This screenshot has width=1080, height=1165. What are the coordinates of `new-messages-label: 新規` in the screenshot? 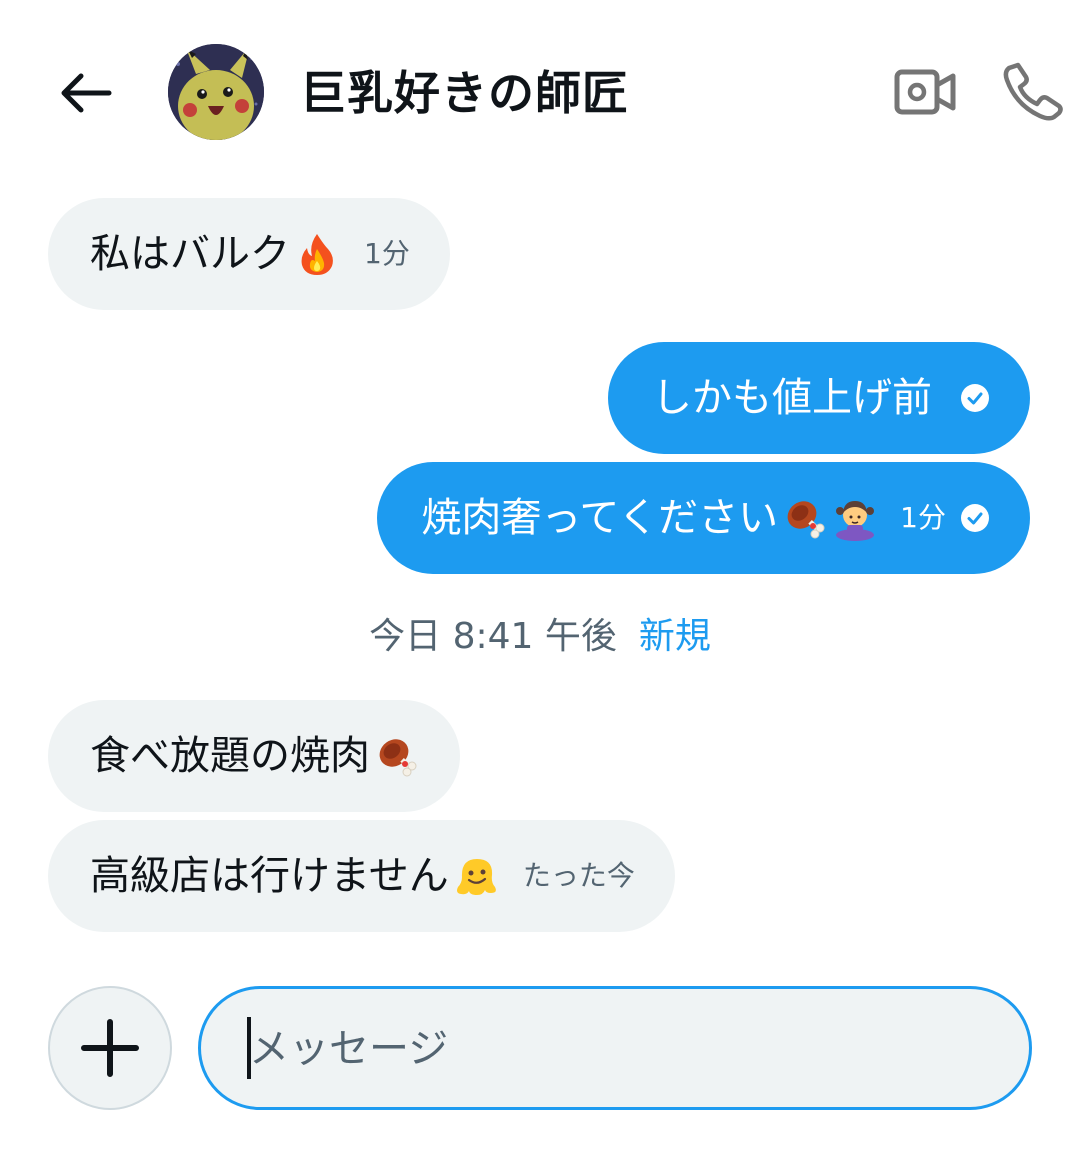 It's located at (674, 636).